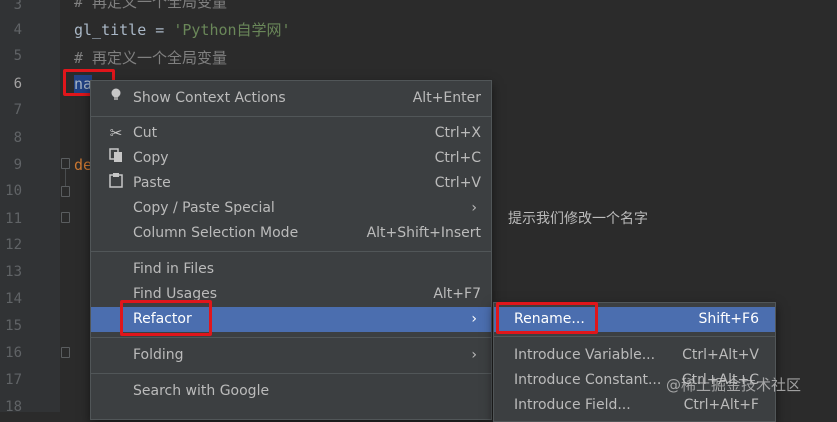  What do you see at coordinates (457, 133) in the screenshot?
I see `menu-item-shortcut: Ctrl+X` at bounding box center [457, 133].